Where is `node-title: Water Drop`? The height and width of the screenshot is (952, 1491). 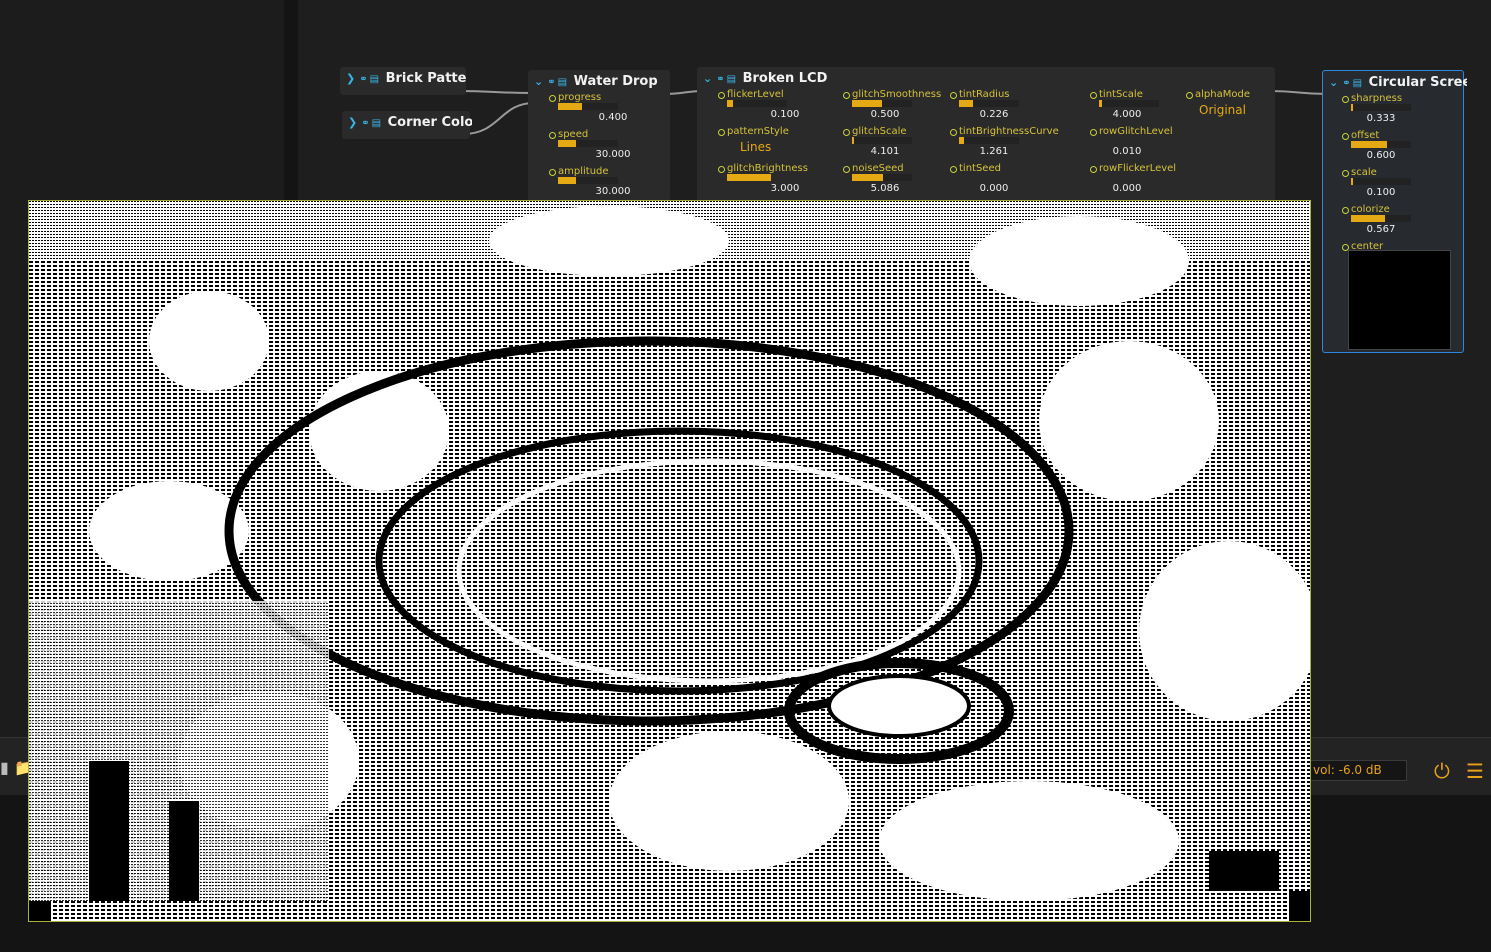
node-title: Water Drop is located at coordinates (615, 81).